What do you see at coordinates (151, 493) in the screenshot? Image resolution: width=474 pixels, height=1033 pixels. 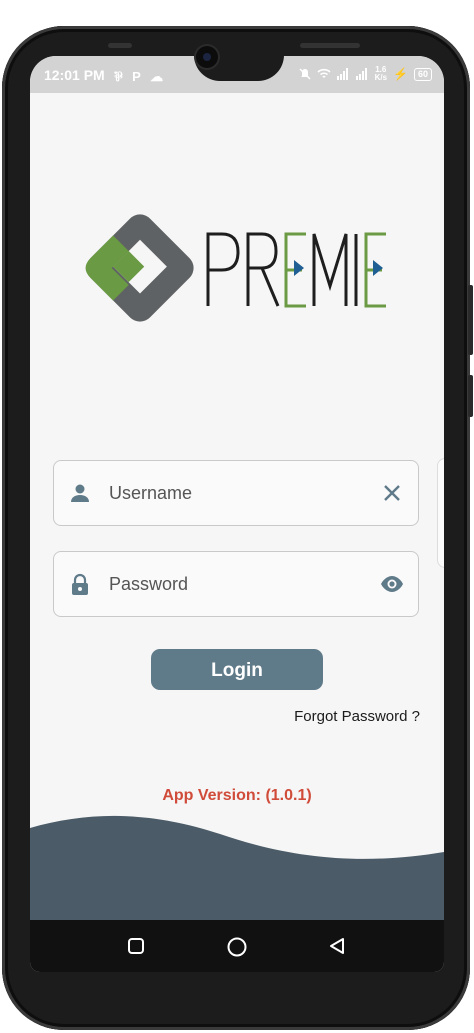 I see `username-placeholder: Username` at bounding box center [151, 493].